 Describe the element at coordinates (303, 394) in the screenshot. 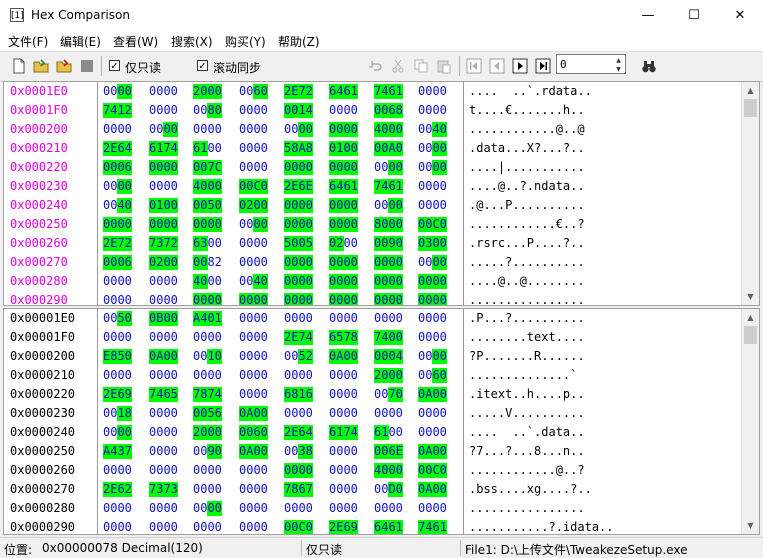

I see `hex-word: 6816` at that location.